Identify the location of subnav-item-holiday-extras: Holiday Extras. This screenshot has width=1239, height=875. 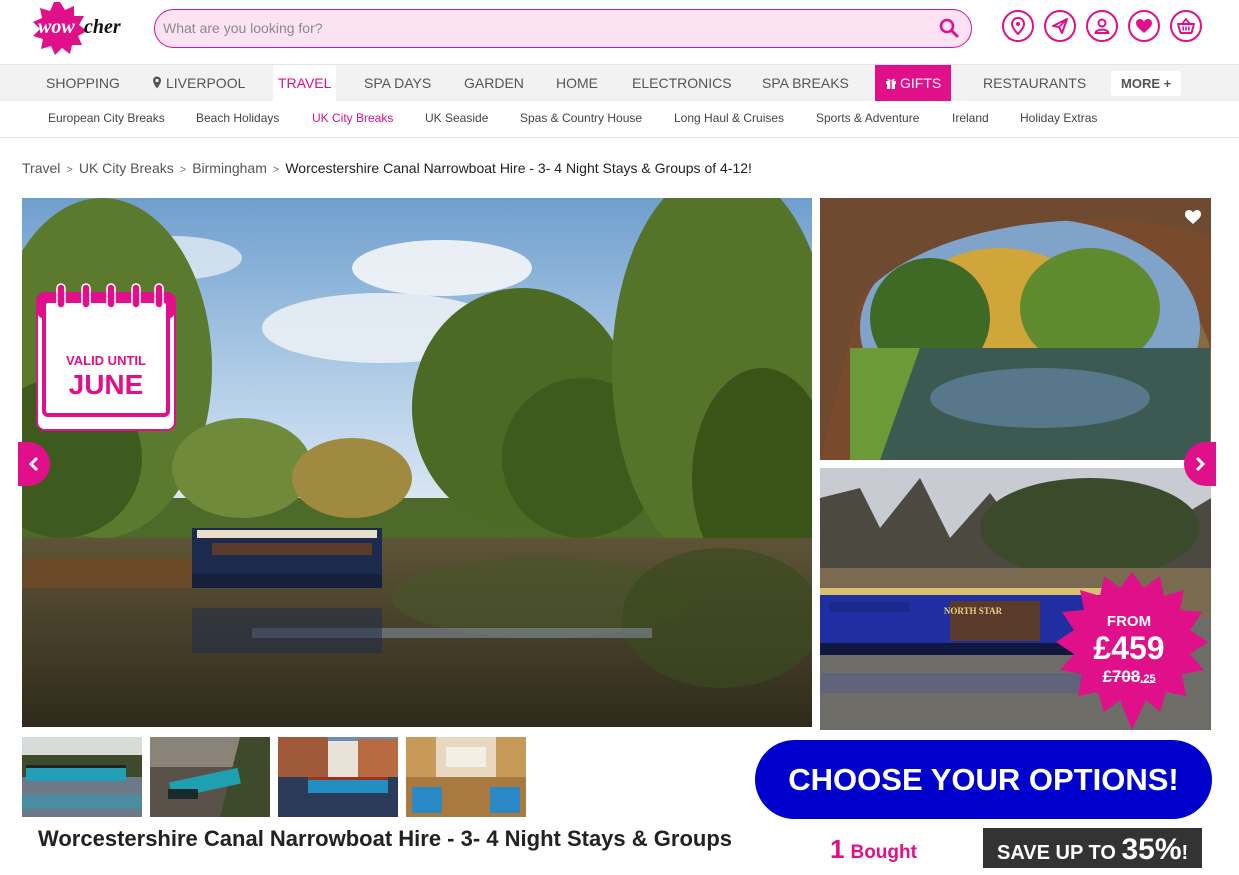
(1058, 118).